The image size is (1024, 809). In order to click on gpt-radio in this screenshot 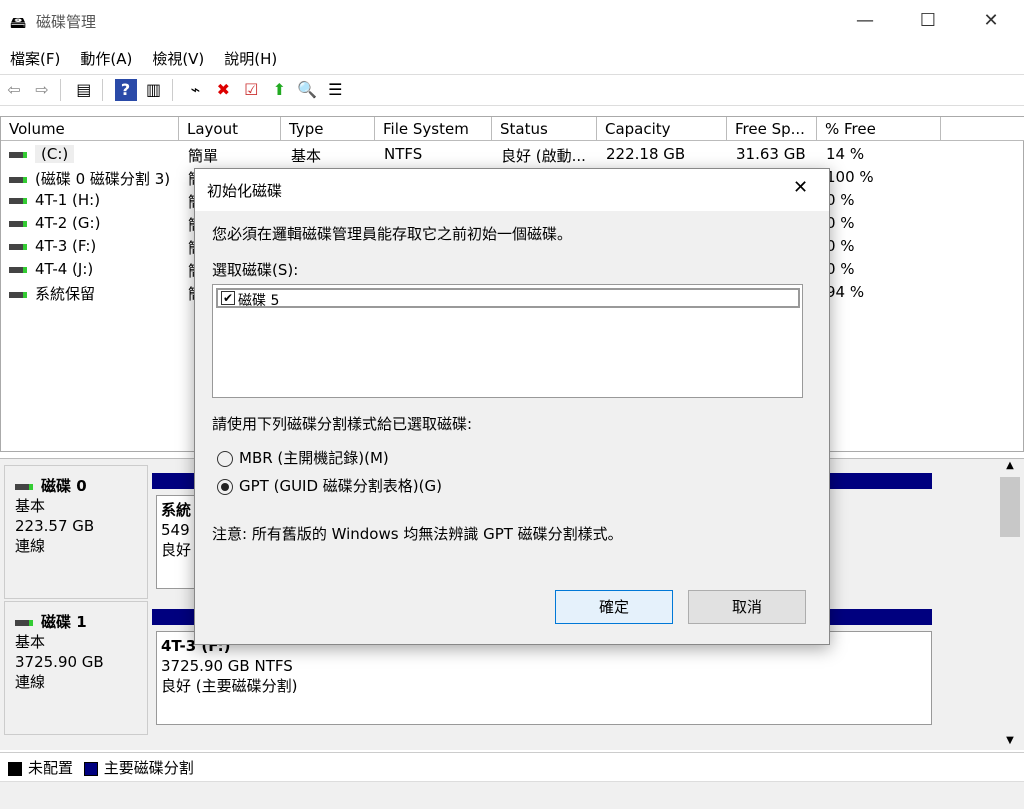, I will do `click(225, 486)`.